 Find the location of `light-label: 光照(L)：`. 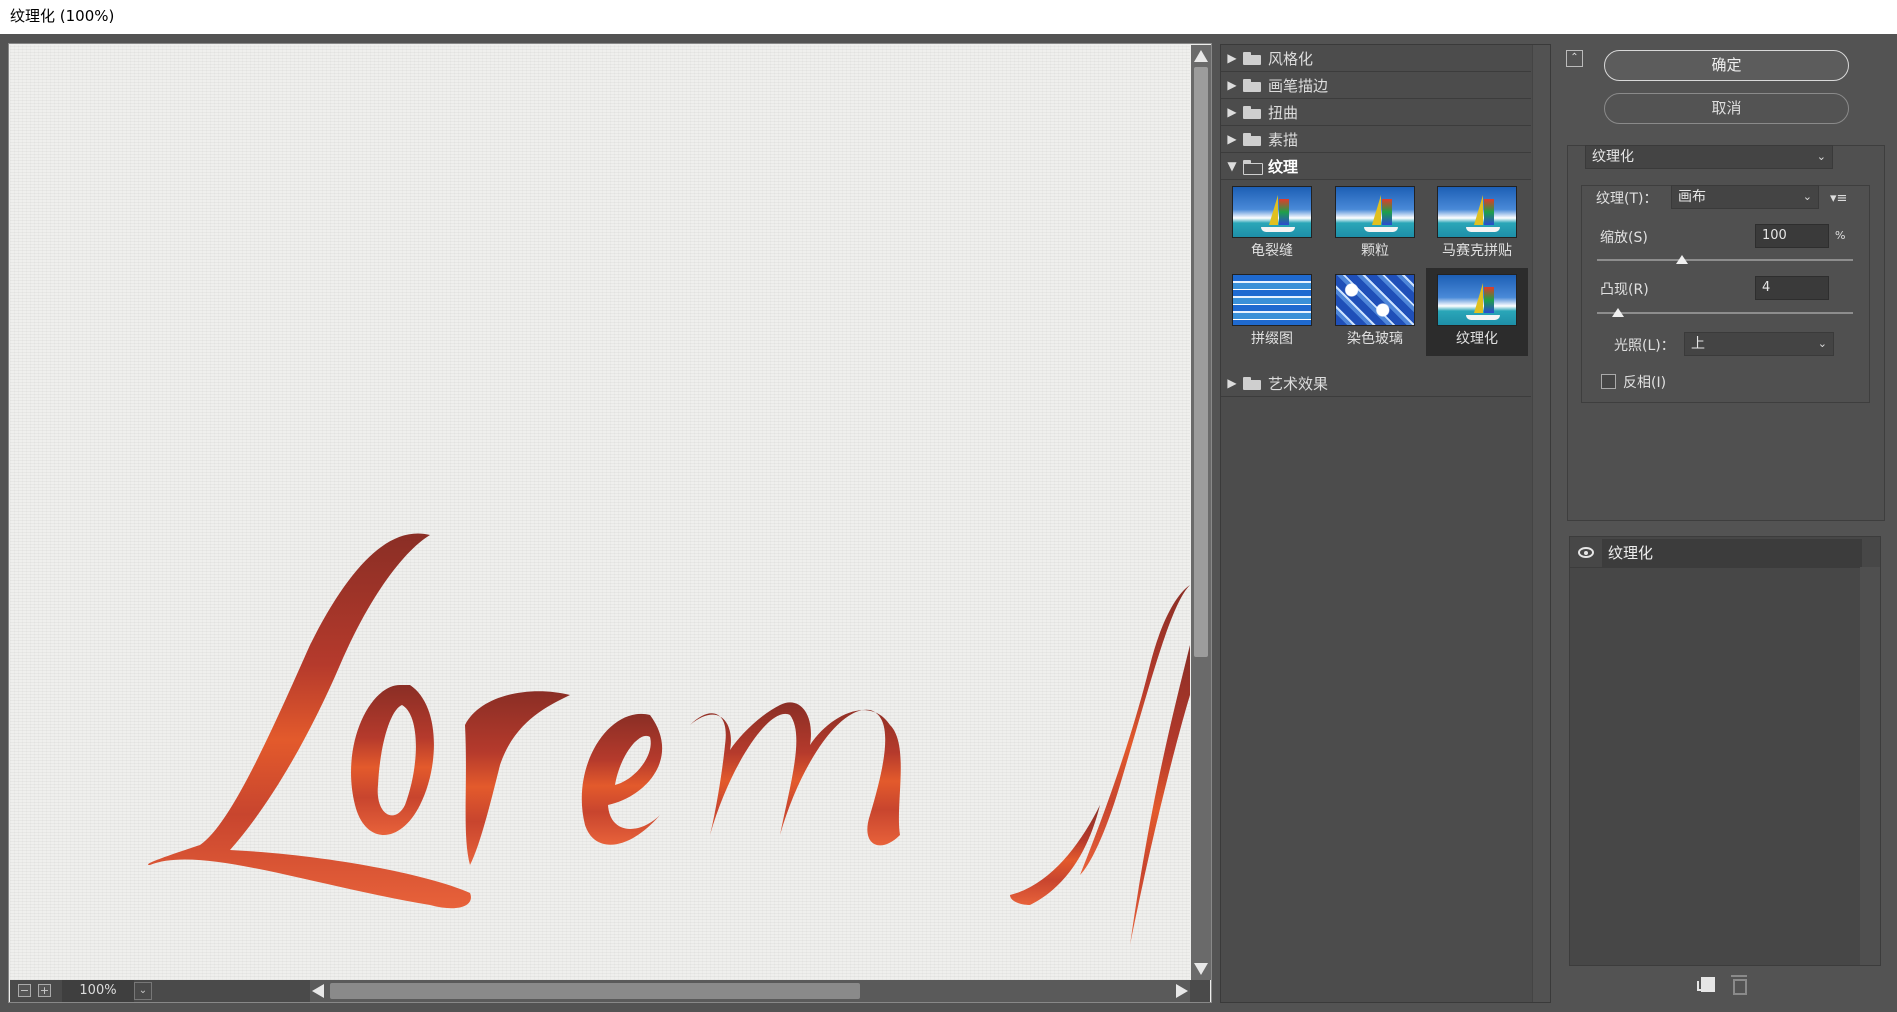

light-label: 光照(L)： is located at coordinates (1644, 346).